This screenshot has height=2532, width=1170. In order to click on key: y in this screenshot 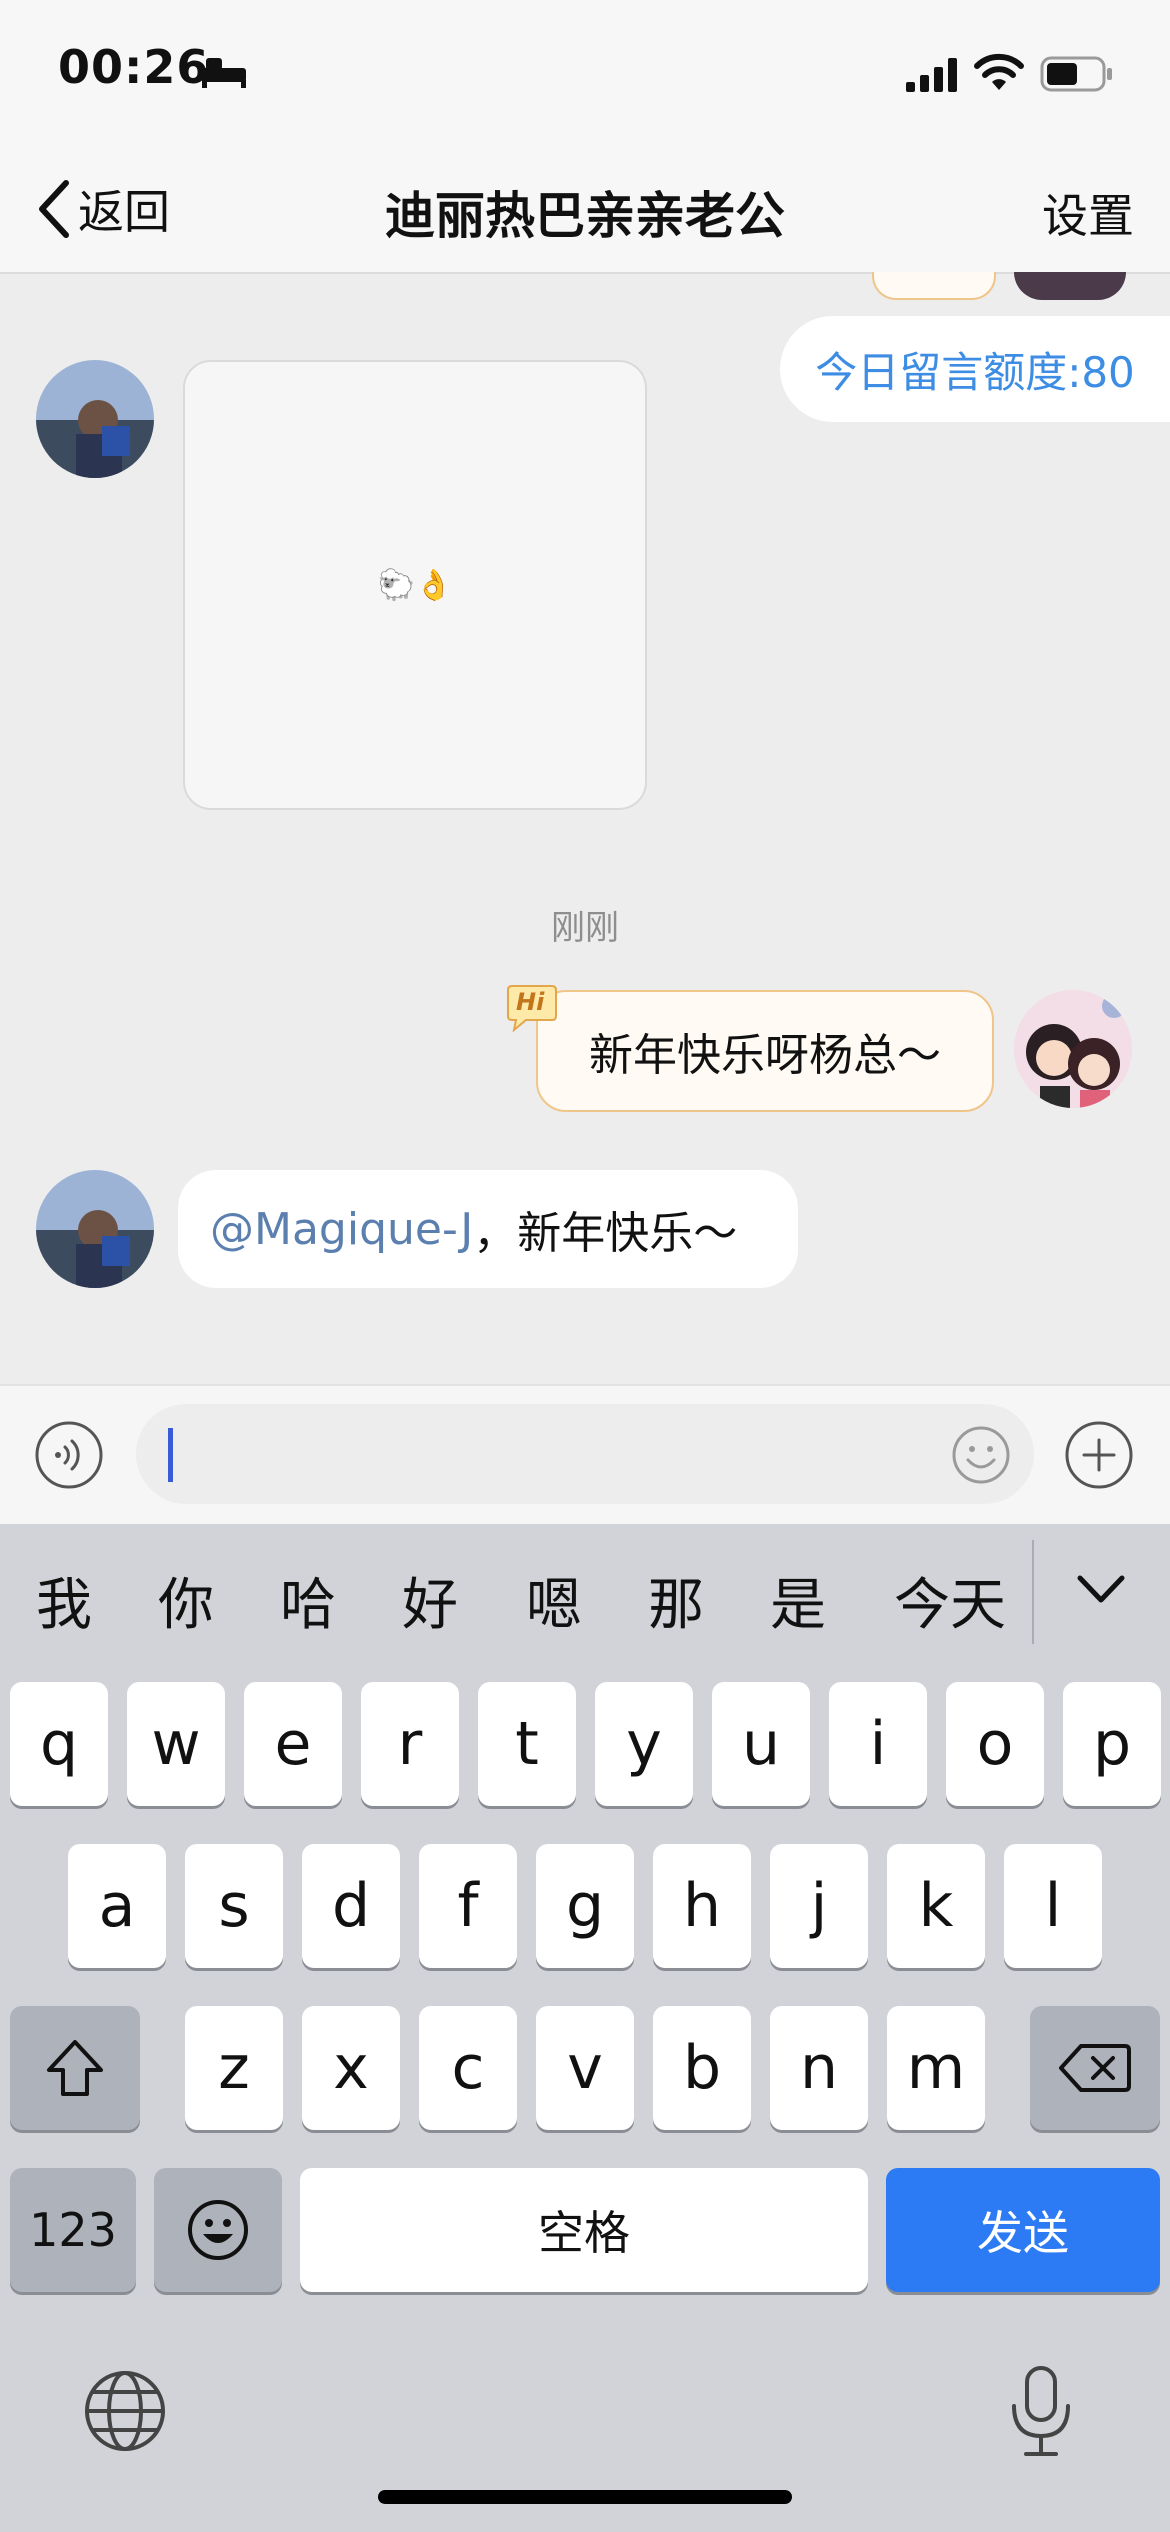, I will do `click(644, 1744)`.